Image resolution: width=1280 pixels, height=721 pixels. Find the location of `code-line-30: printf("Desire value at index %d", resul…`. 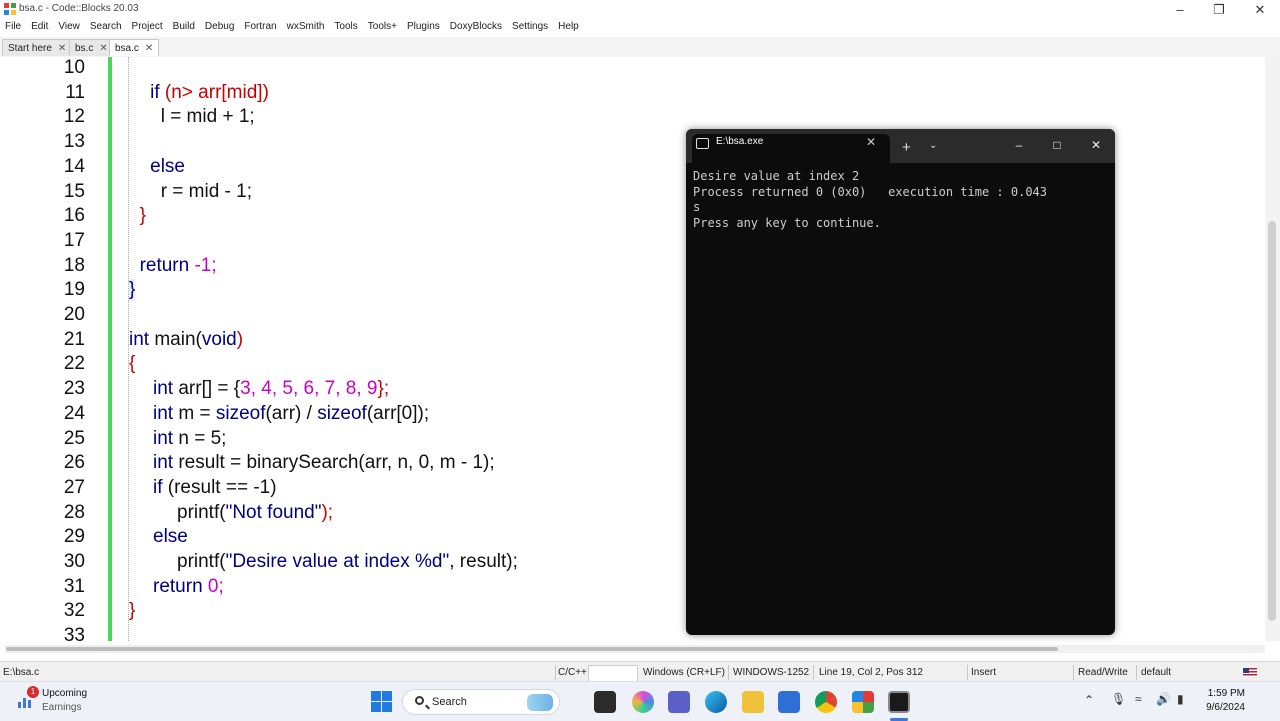

code-line-30: printf("Desire value at index %d", resul… is located at coordinates (347, 561).